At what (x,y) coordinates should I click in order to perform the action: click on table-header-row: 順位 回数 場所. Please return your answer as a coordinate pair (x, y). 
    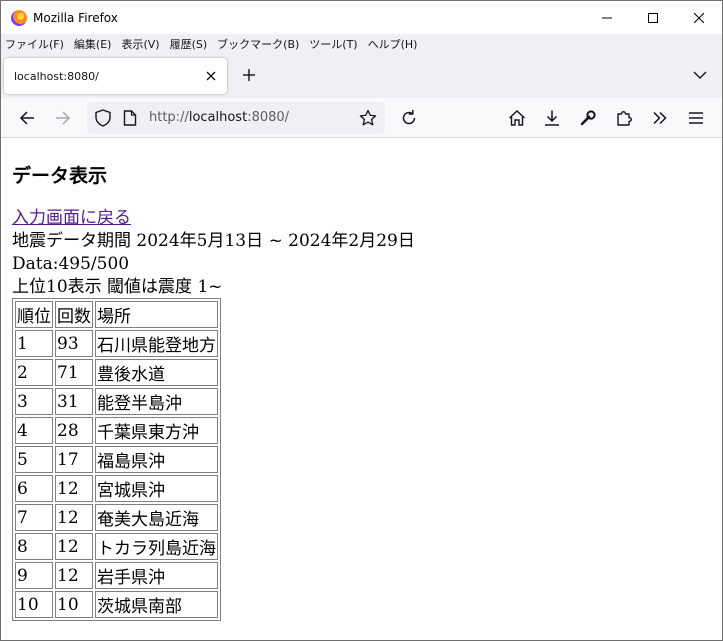
    Looking at the image, I should click on (116, 314).